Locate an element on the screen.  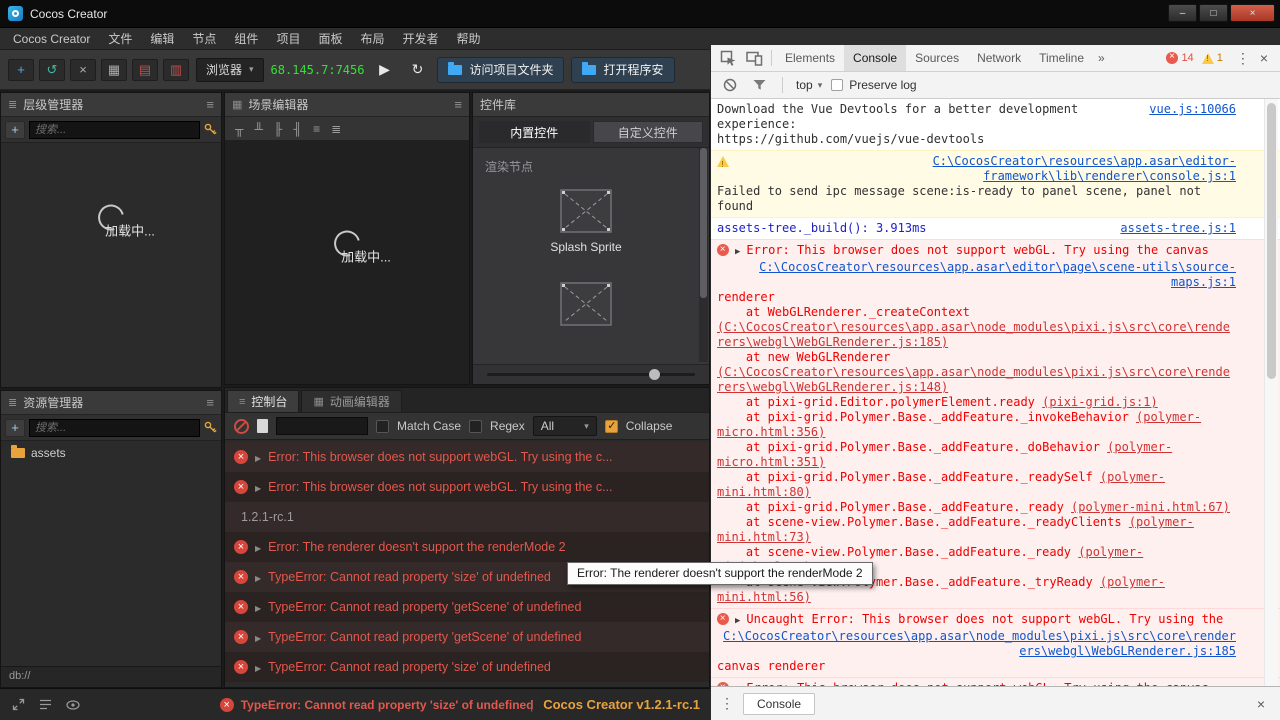
align-tool-icon: ≡ is located at coordinates (316, 129).